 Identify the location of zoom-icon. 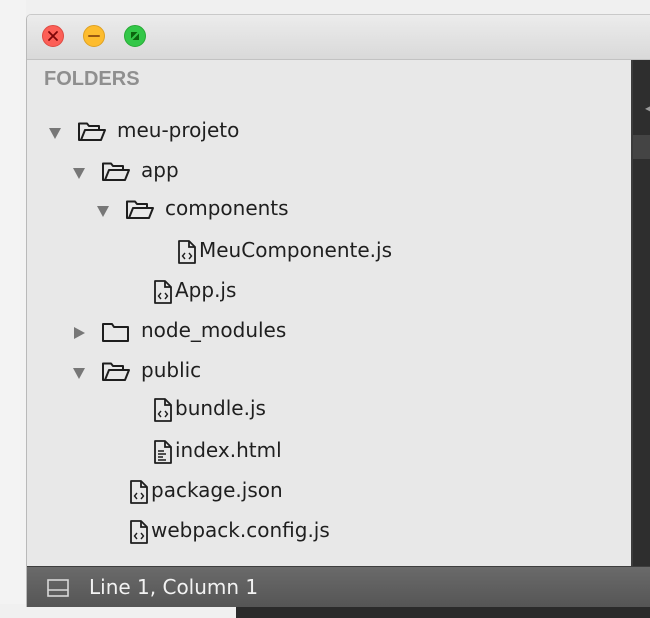
(135, 36).